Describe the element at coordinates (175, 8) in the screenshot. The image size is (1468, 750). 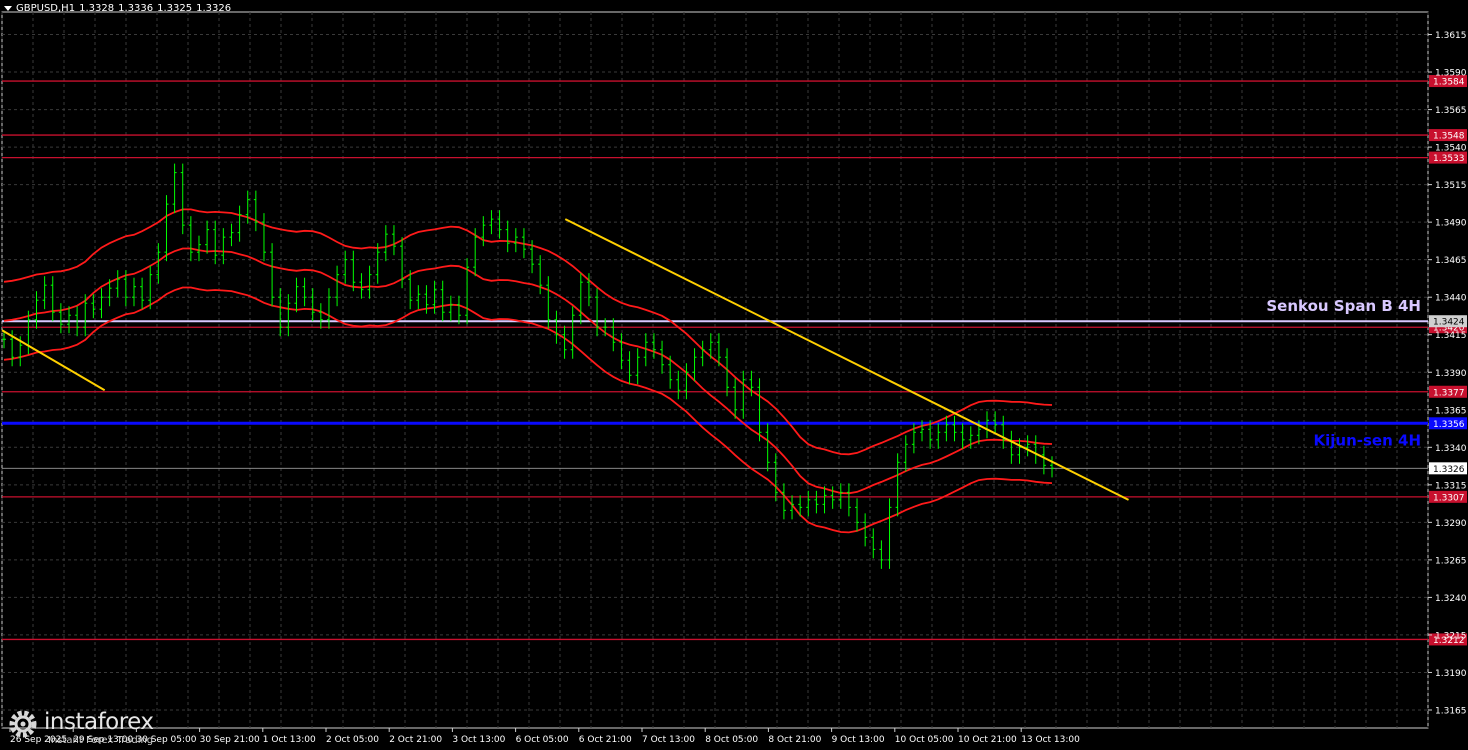
I see `ohlc-low: 1.3325` at that location.